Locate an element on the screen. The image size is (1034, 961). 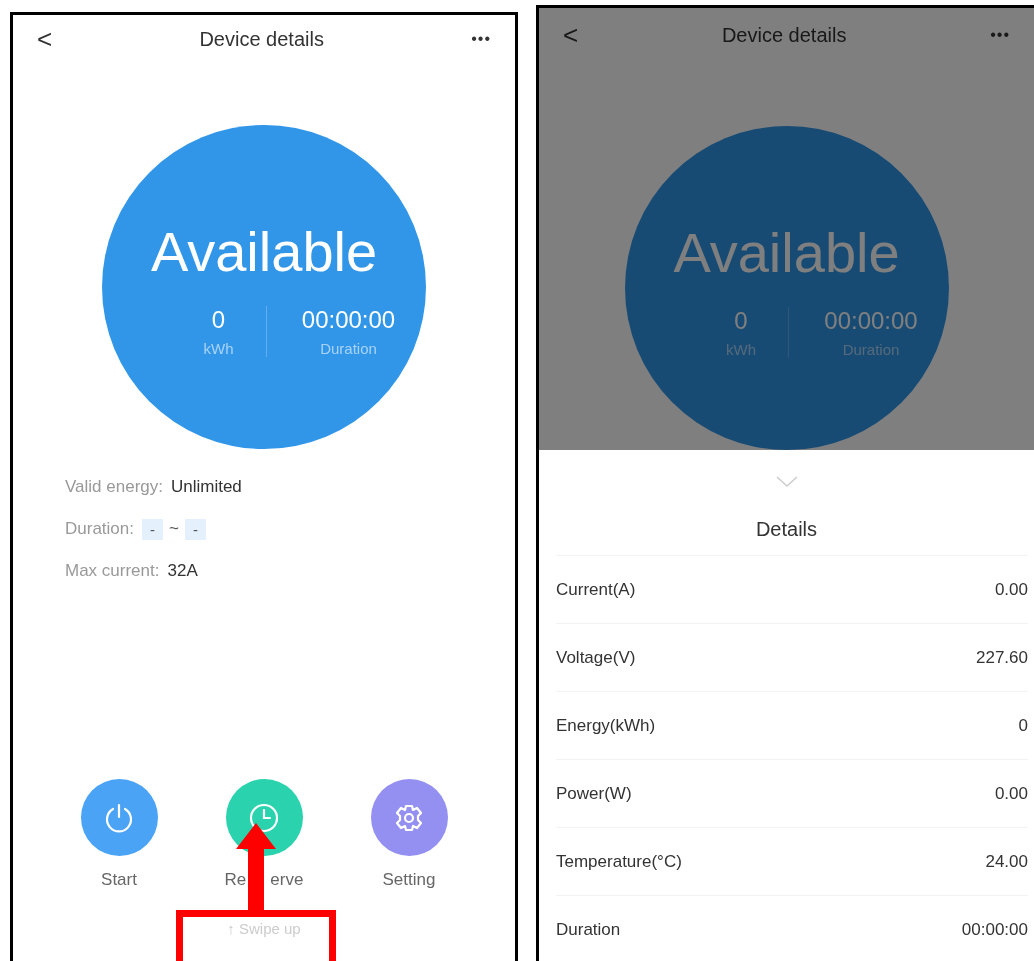
info-label: Duration: is located at coordinates (99, 529).